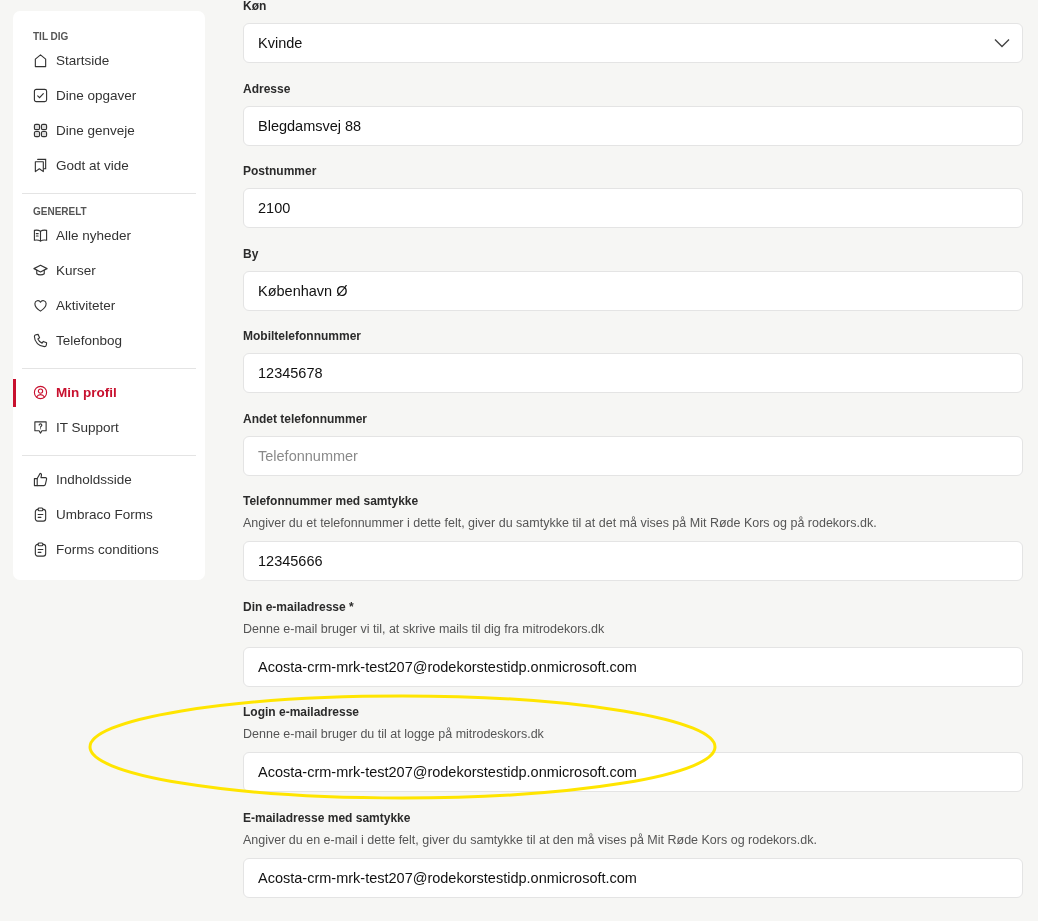 The height and width of the screenshot is (921, 1038). I want to click on nav-item: Aktiviteter, so click(109, 305).